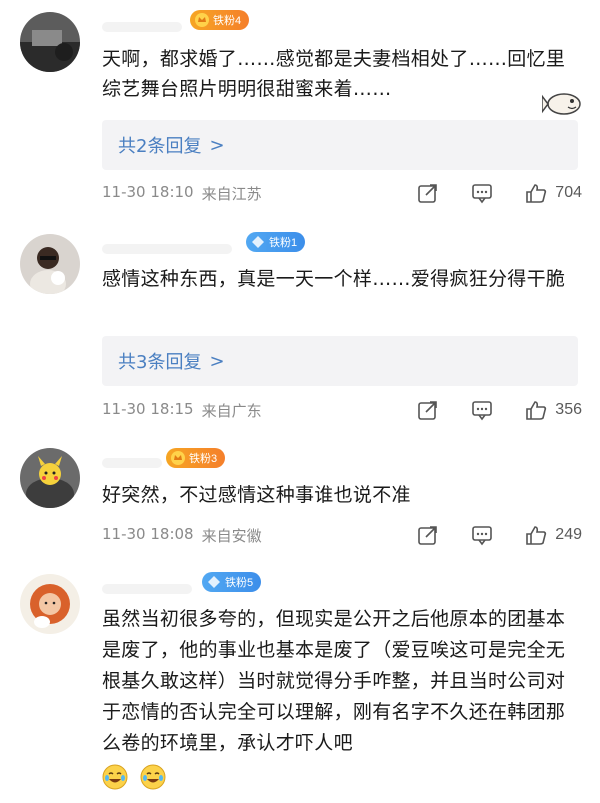  I want to click on like-count: 356, so click(568, 409).